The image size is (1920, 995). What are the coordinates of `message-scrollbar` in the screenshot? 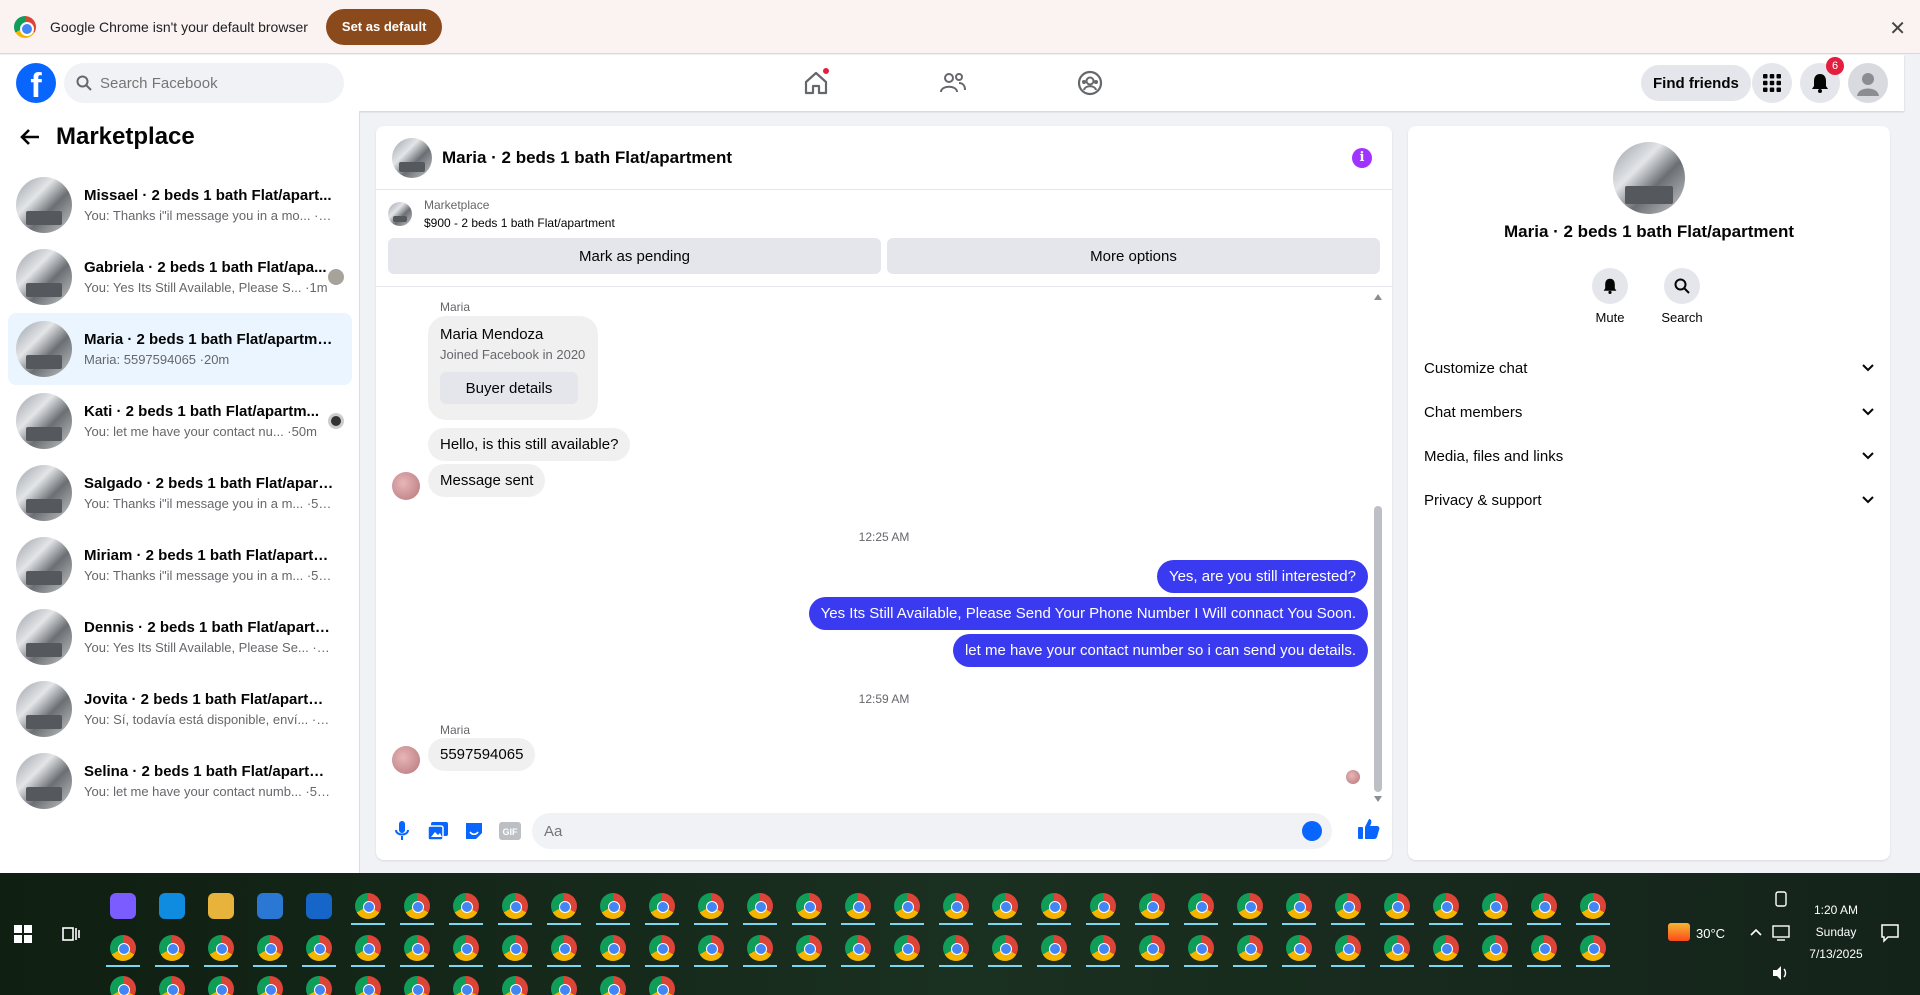 It's located at (1378, 548).